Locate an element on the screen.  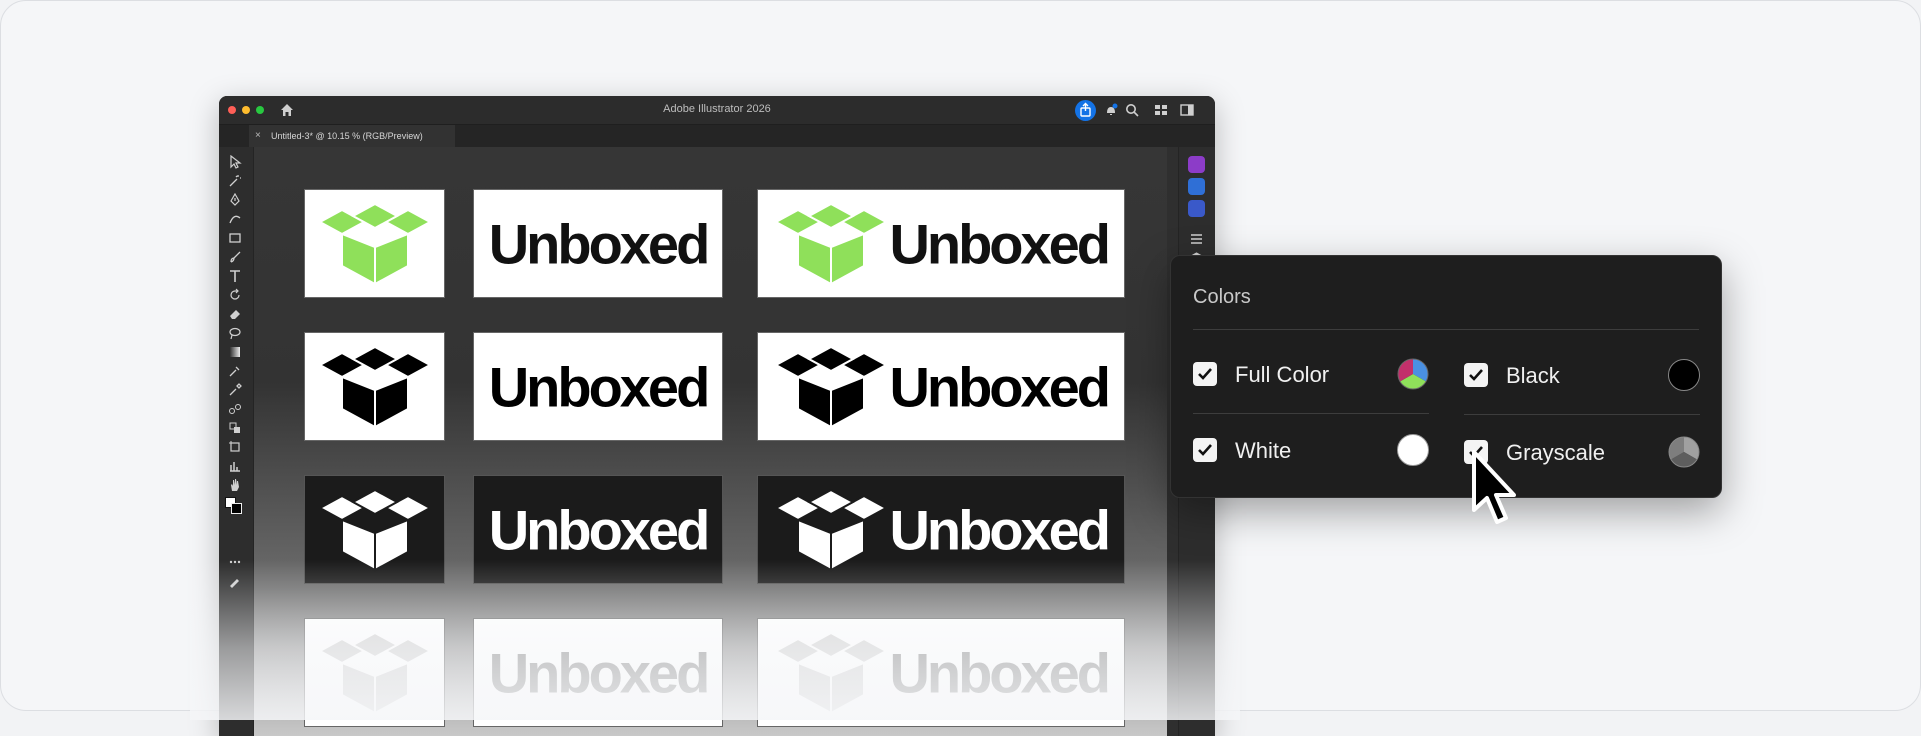
white-label: White is located at coordinates (1263, 450).